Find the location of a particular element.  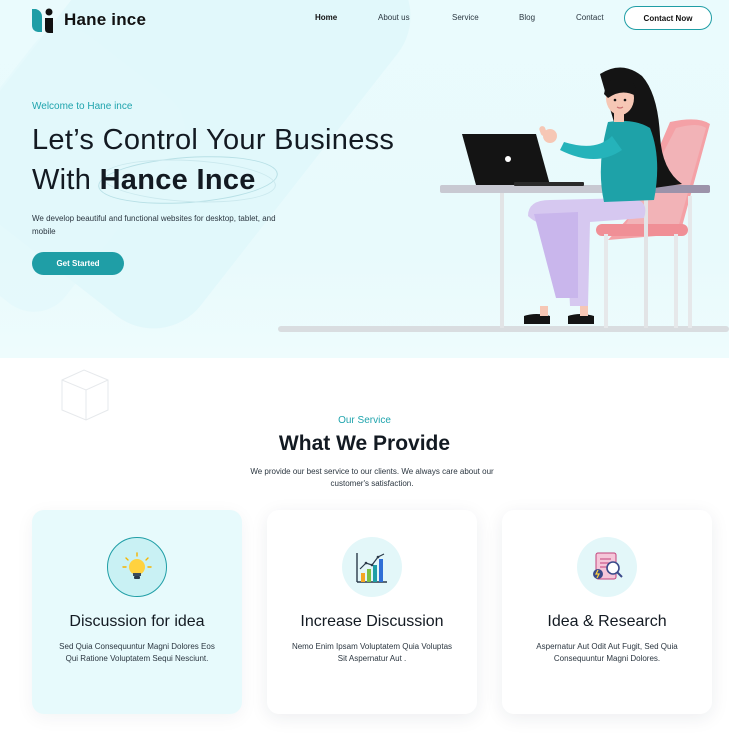

lightbulb-icon is located at coordinates (137, 565).